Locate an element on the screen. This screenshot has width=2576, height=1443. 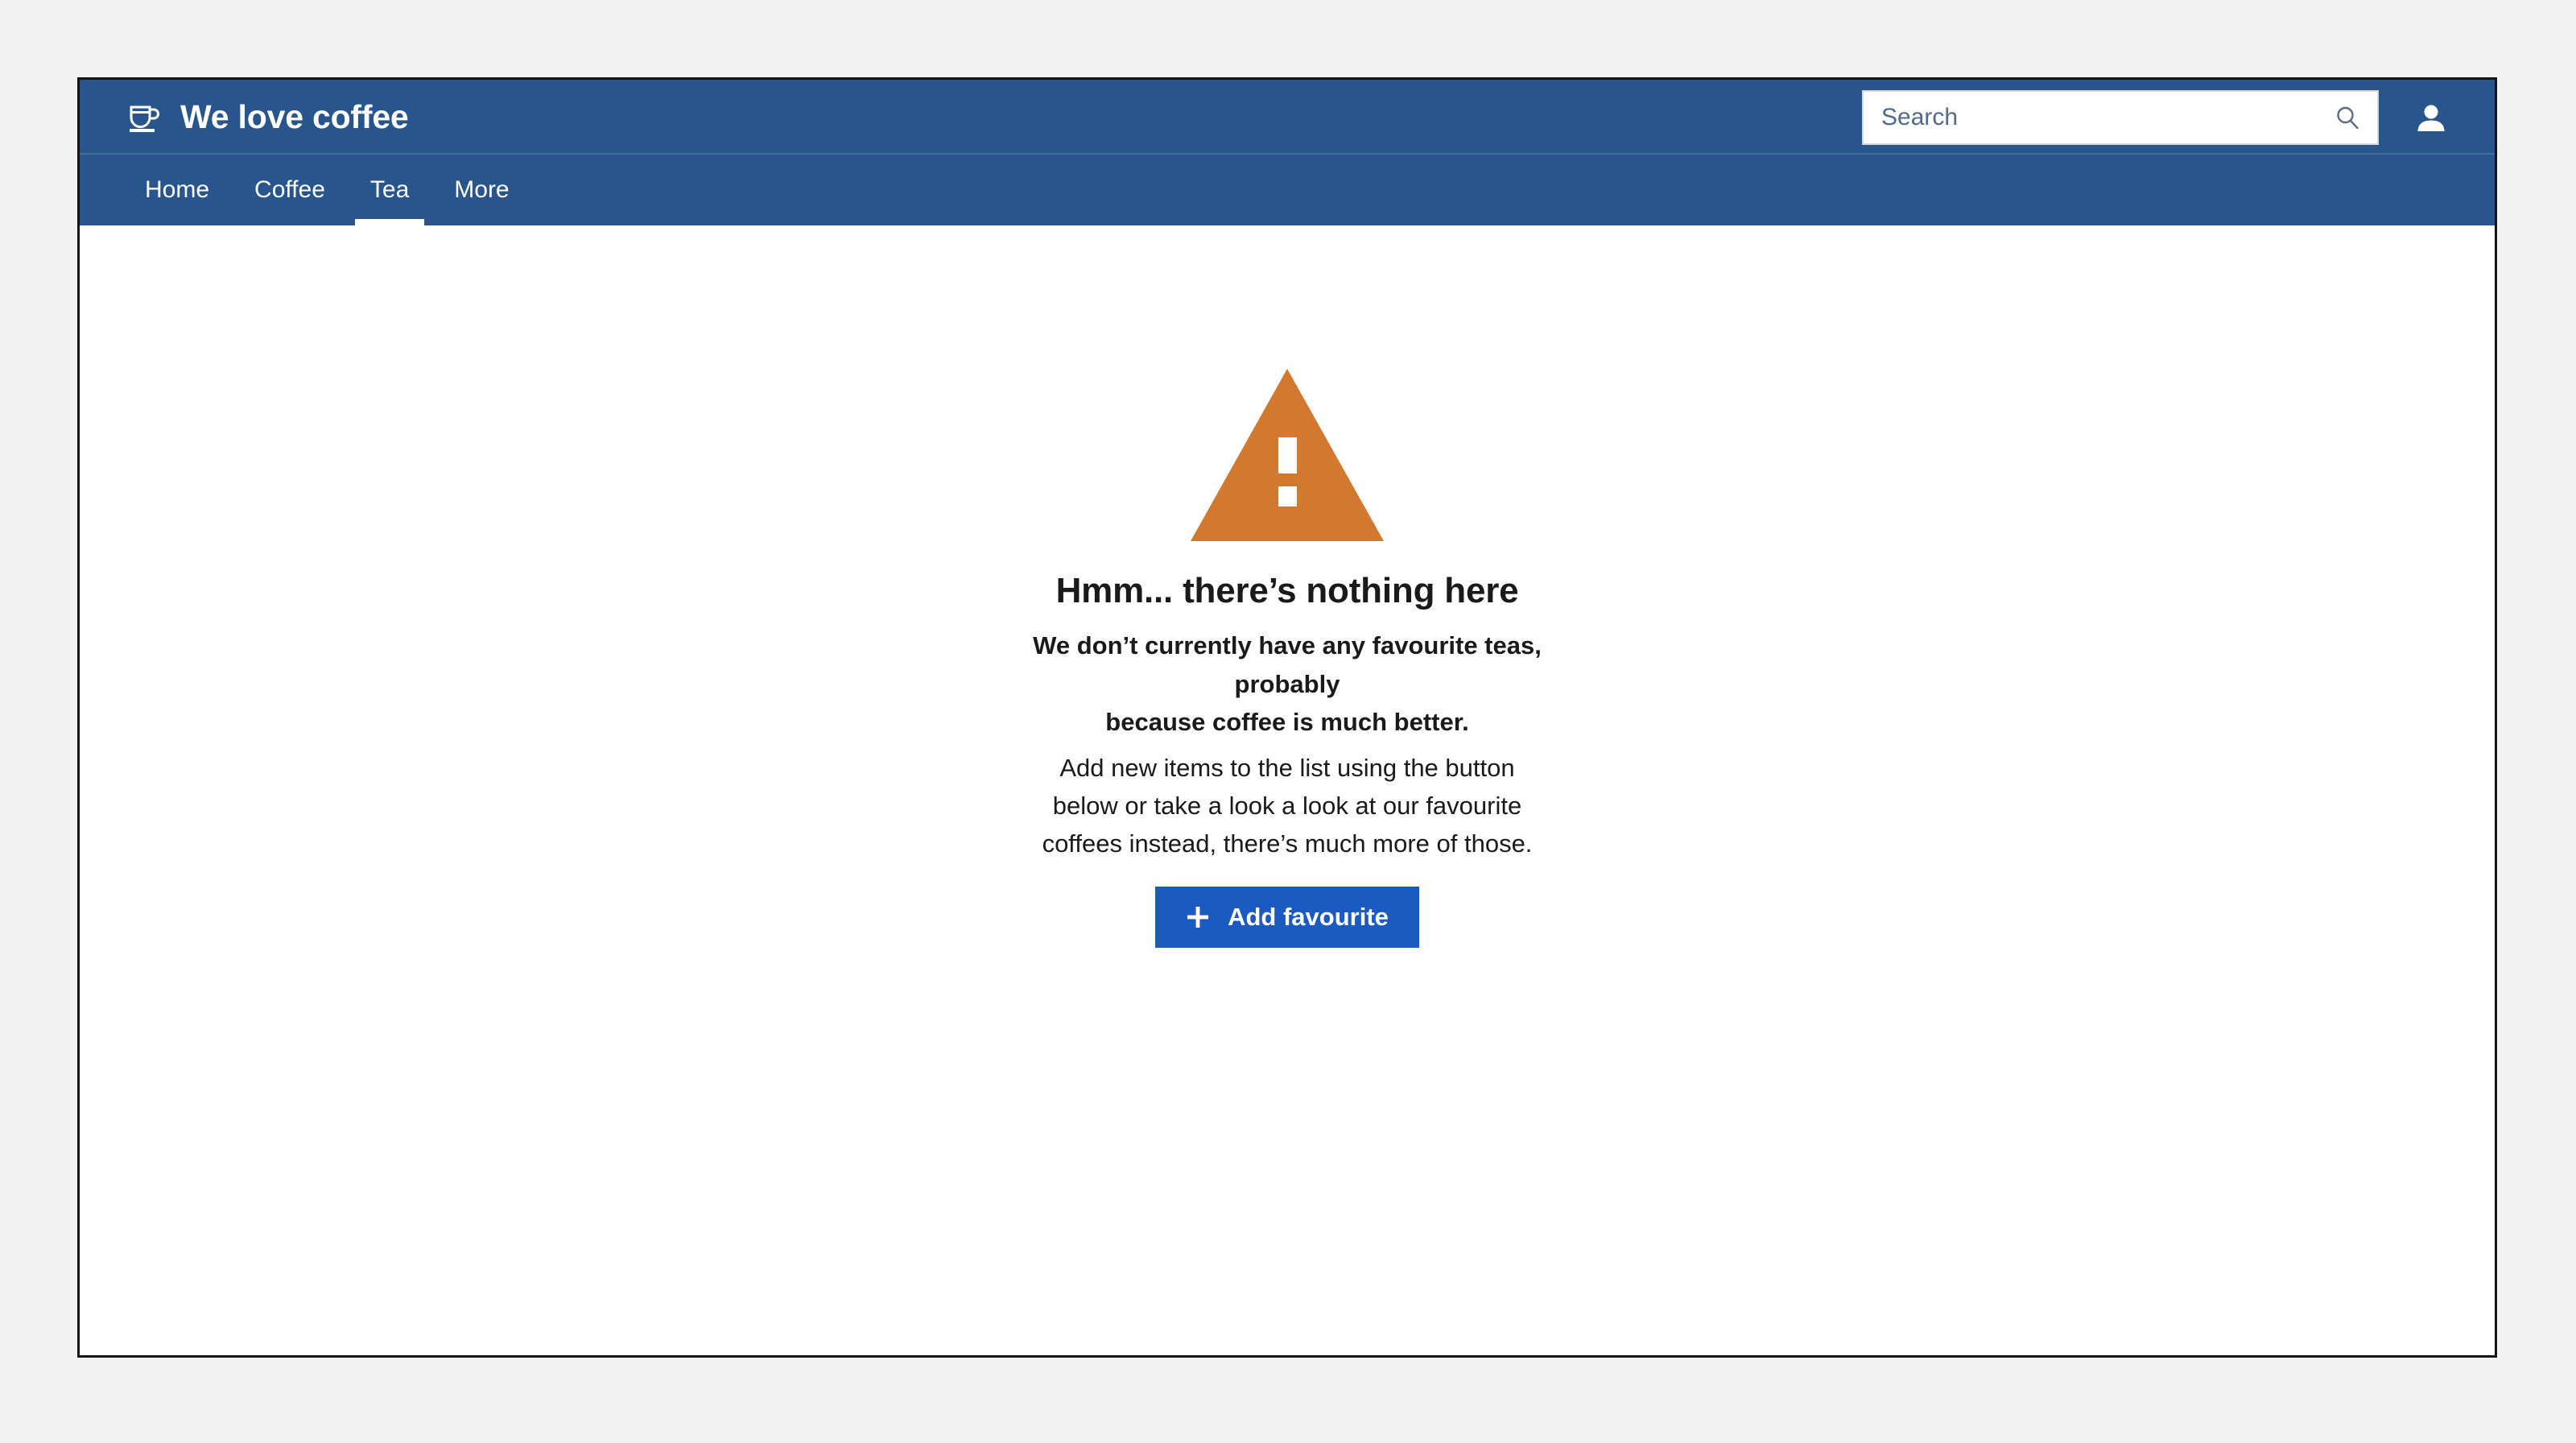
nav-item-label: Coffee is located at coordinates (289, 189).